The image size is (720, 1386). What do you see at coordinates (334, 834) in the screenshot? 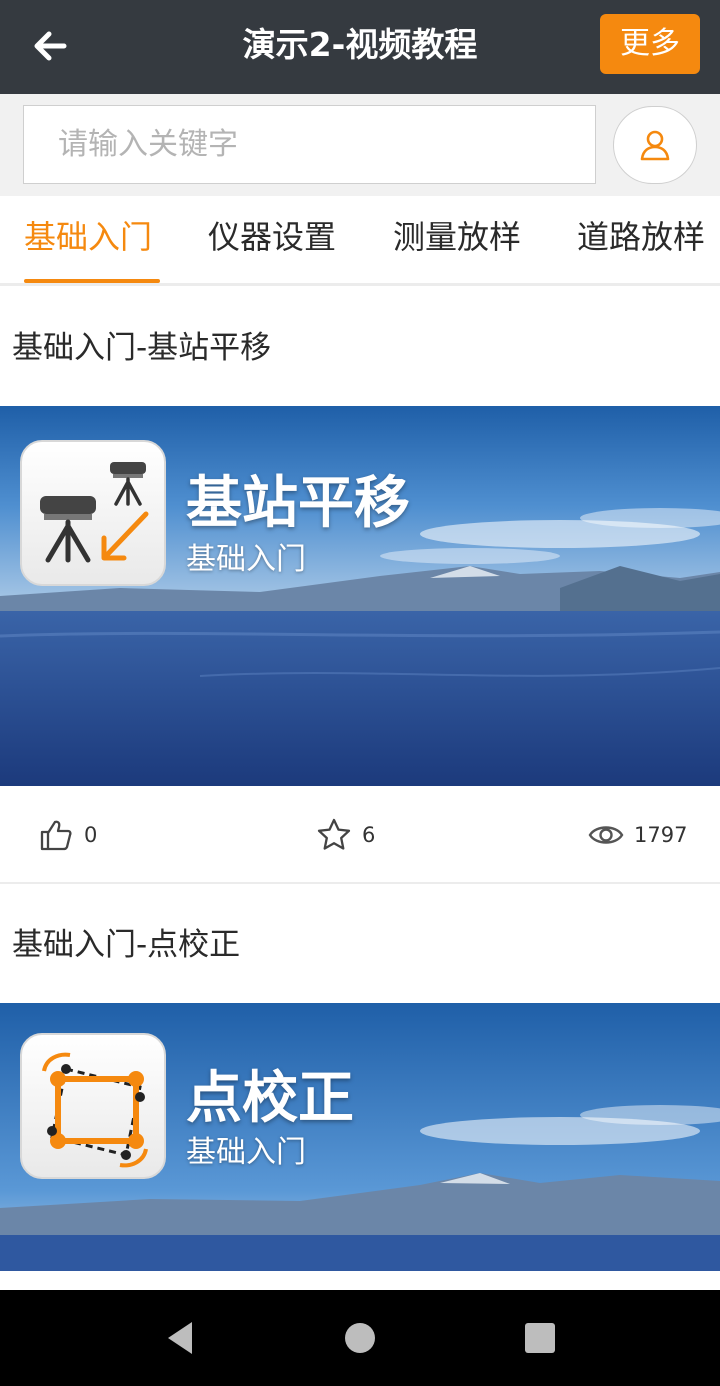
I see `star-icon` at bounding box center [334, 834].